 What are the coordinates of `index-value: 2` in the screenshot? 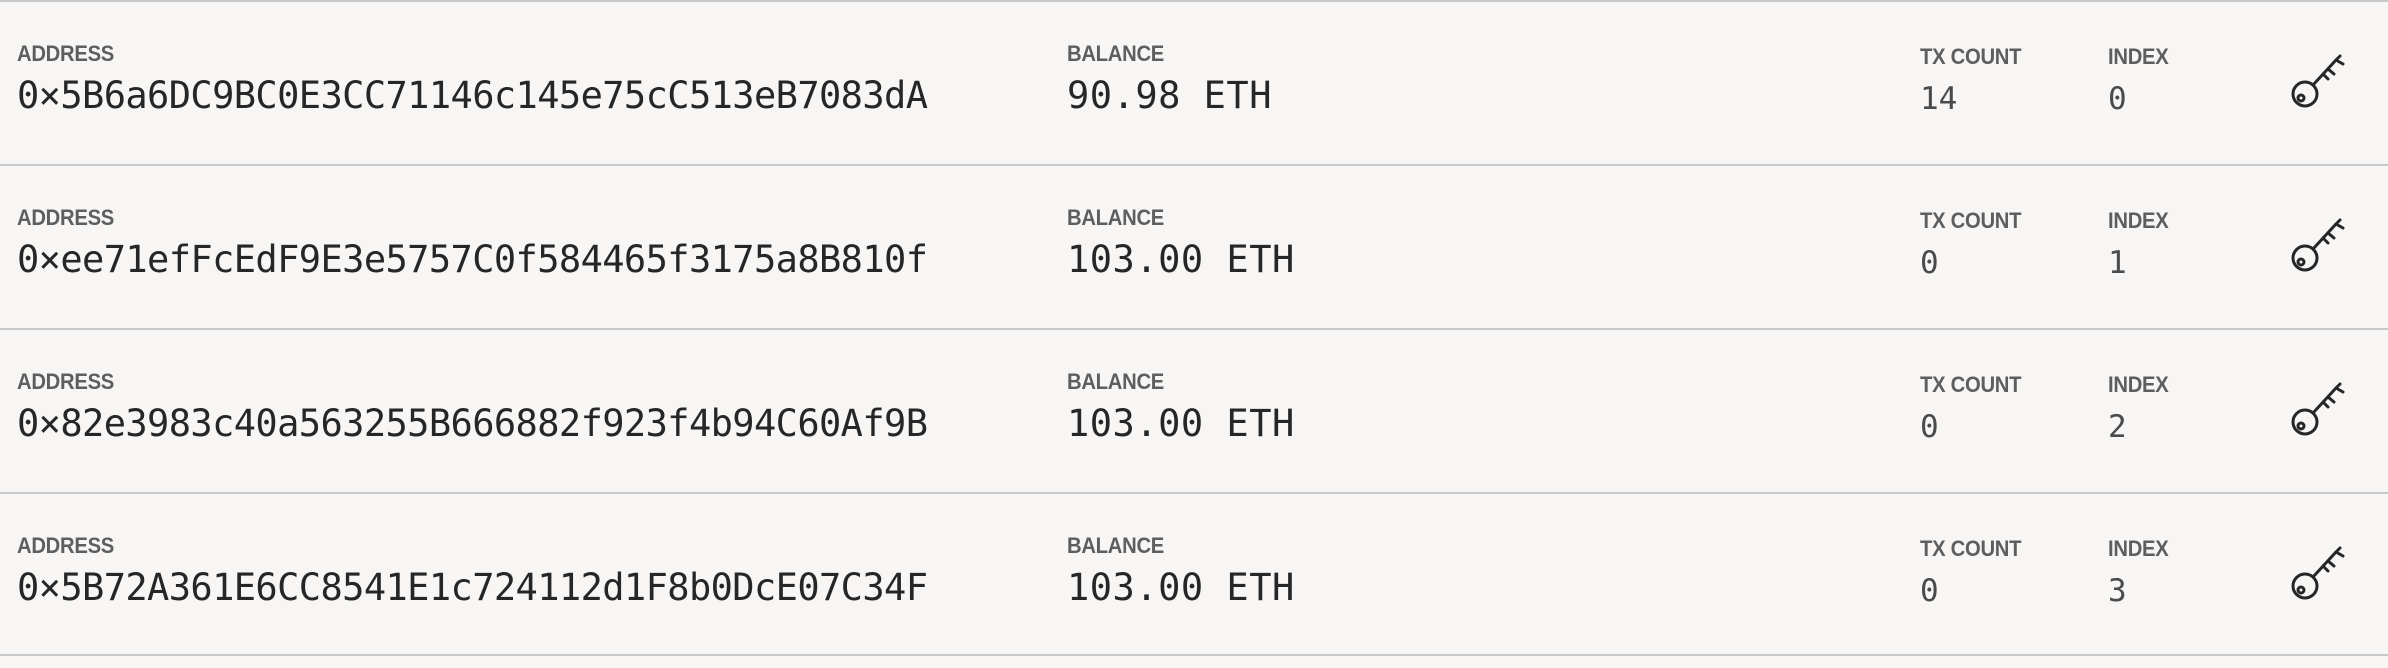 It's located at (2117, 427).